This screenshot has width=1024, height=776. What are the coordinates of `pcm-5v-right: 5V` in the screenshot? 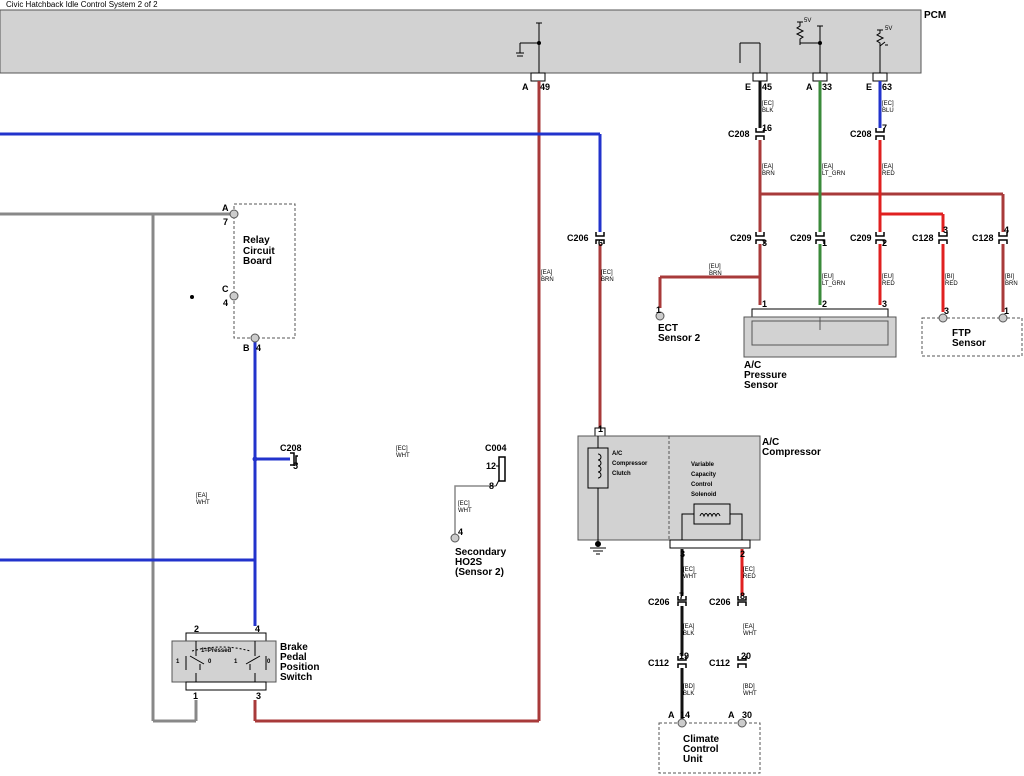 It's located at (888, 29).